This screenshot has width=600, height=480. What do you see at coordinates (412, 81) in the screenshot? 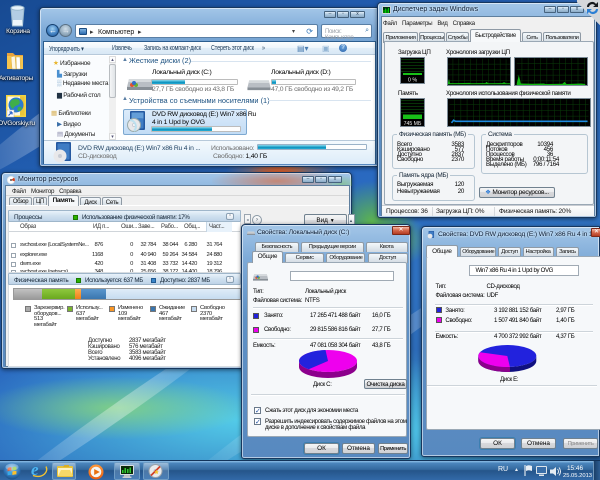
I see `svg-text: 0 %` at bounding box center [412, 81].